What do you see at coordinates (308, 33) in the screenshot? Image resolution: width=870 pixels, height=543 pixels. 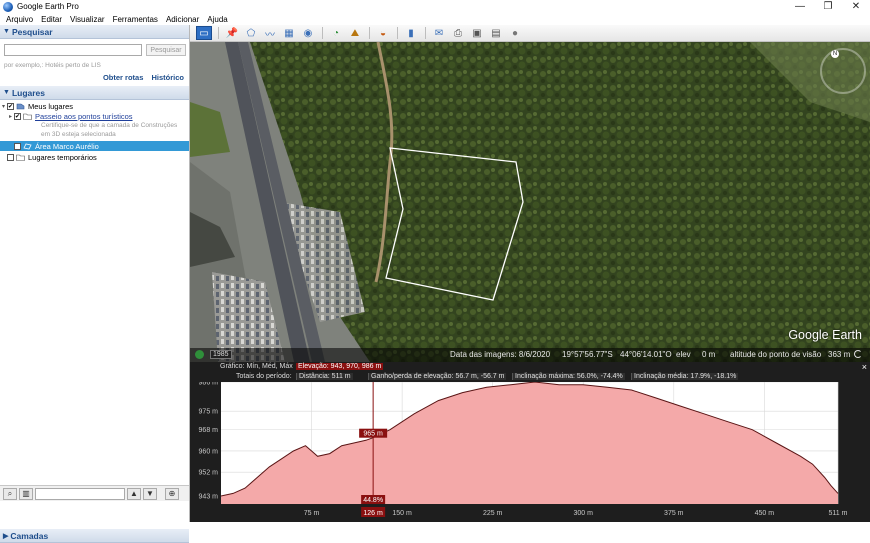 I see `record-tour-icon: ◉` at bounding box center [308, 33].